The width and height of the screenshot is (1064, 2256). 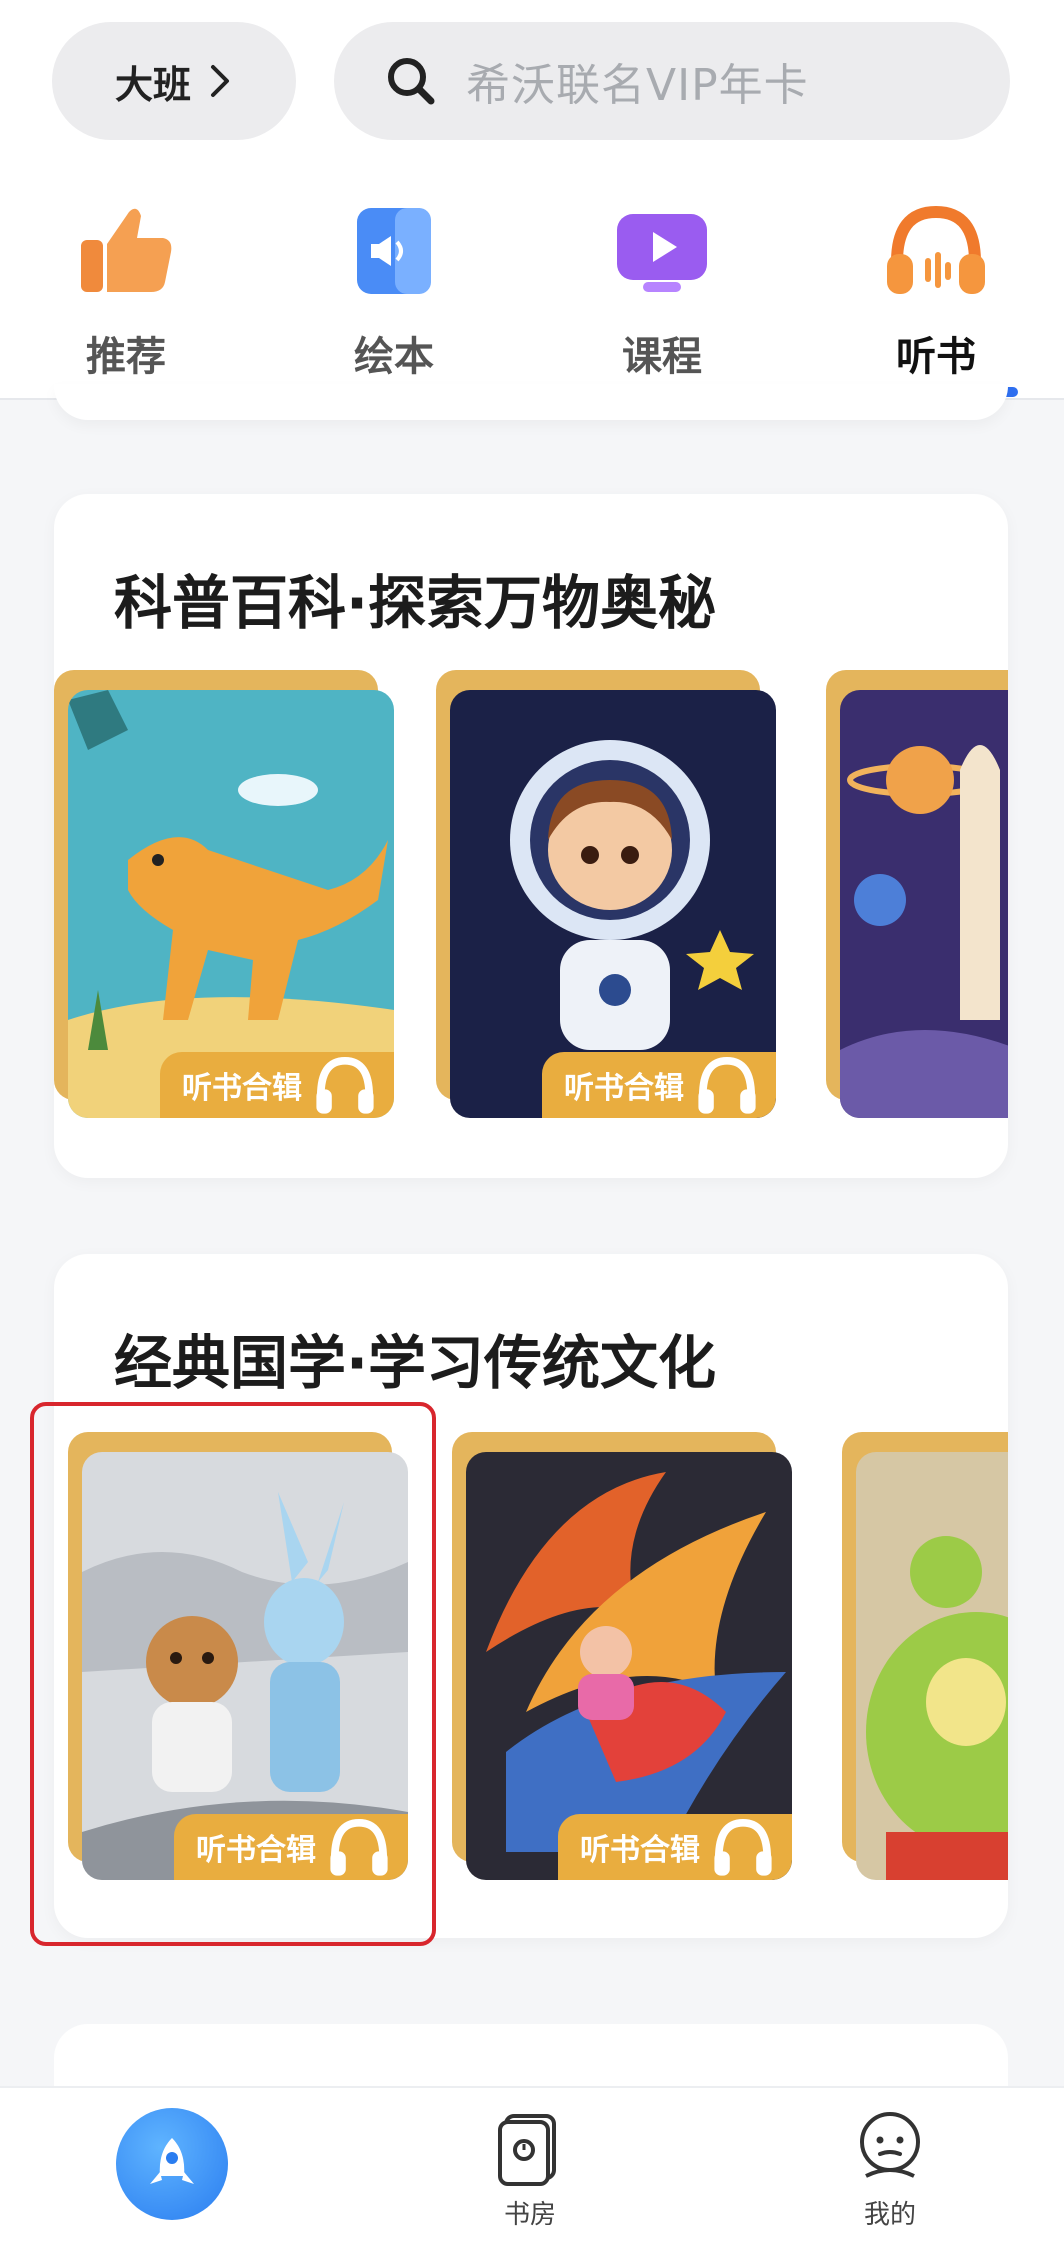 I want to click on book-cover-frog, so click(x=932, y=1666).